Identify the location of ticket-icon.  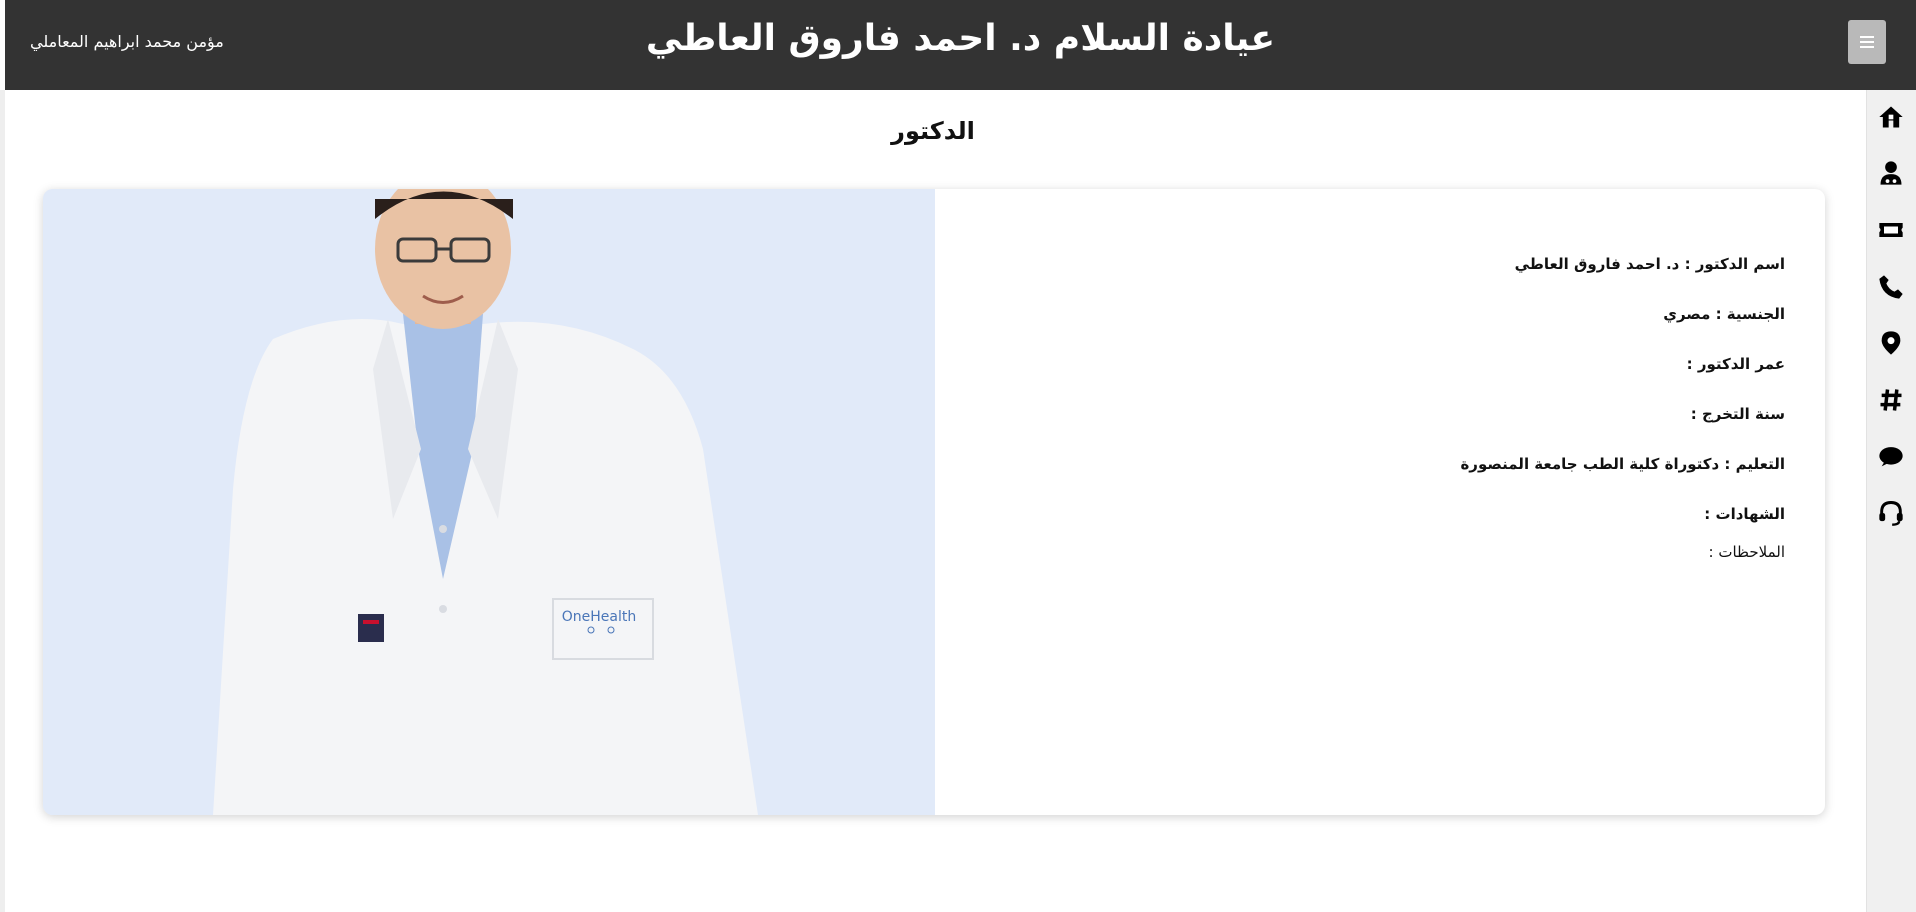
(1891, 230).